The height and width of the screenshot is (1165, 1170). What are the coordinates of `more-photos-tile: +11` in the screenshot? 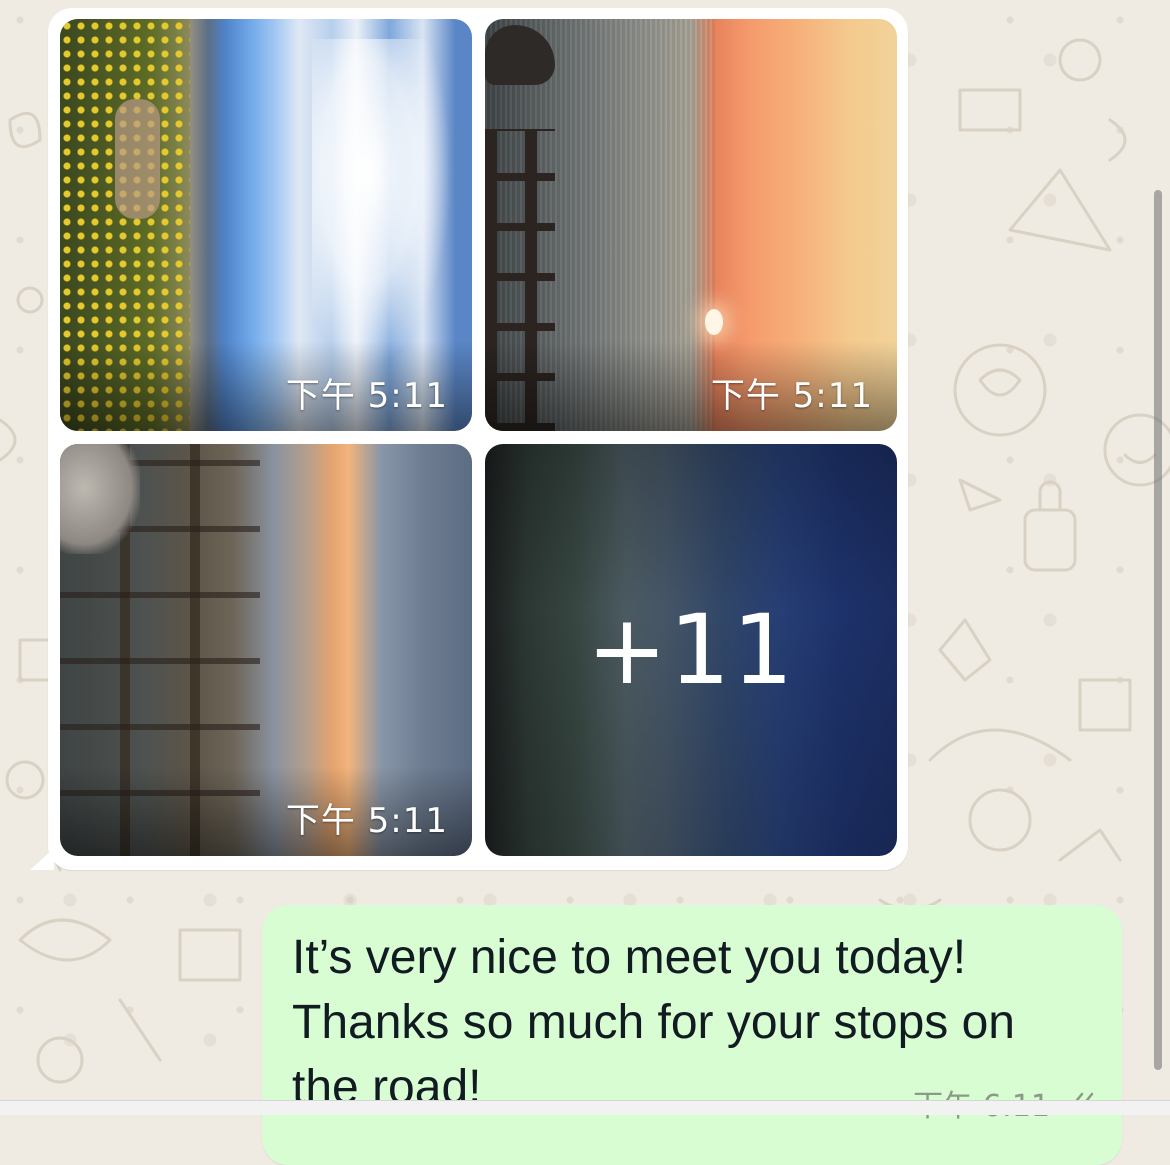 It's located at (691, 650).